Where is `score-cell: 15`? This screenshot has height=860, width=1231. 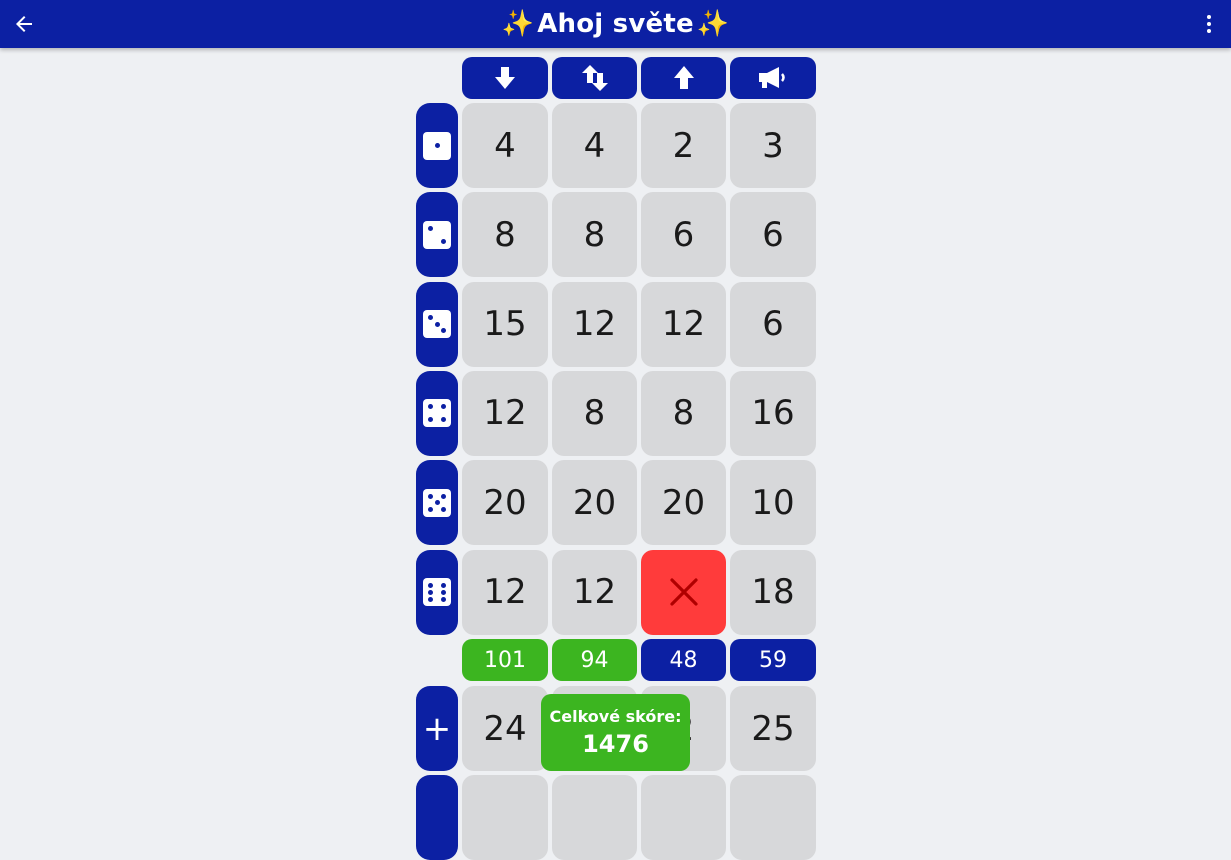 score-cell: 15 is located at coordinates (505, 324).